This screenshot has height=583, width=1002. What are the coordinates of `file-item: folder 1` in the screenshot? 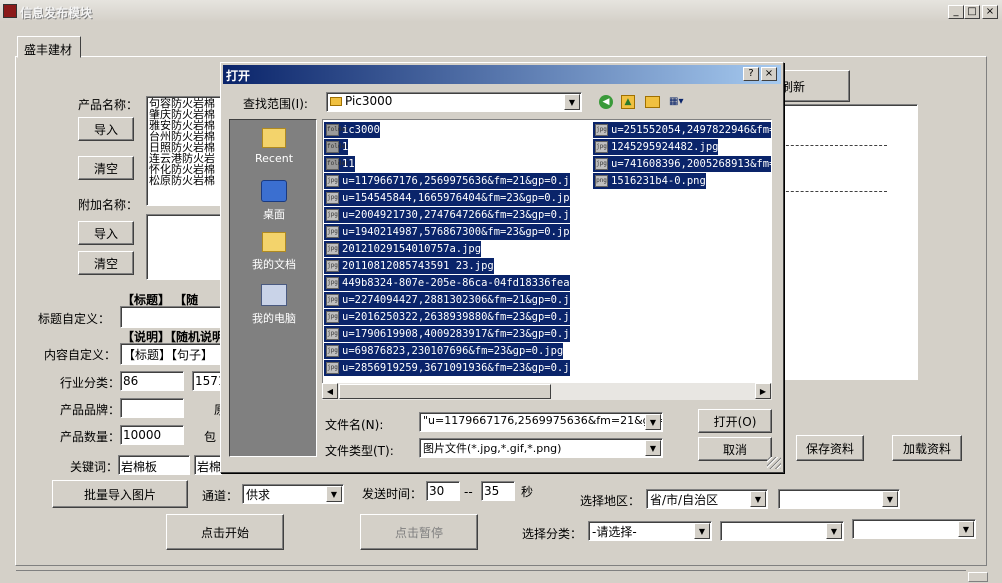 It's located at (336, 147).